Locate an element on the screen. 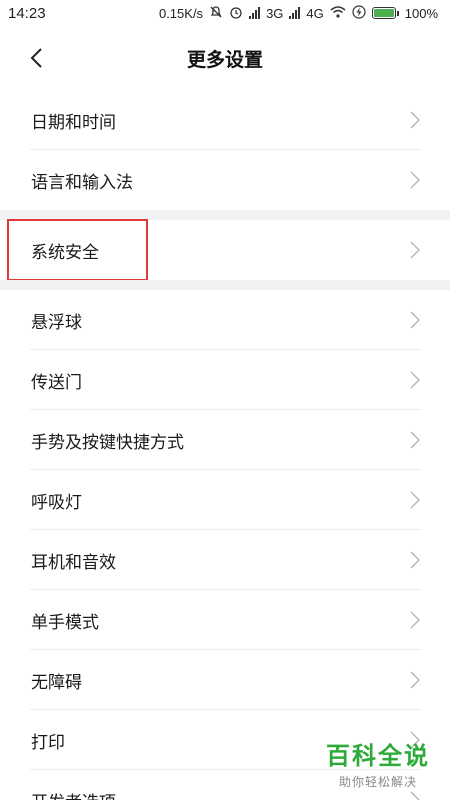 The height and width of the screenshot is (800, 450). wifi-icon is located at coordinates (338, 13).